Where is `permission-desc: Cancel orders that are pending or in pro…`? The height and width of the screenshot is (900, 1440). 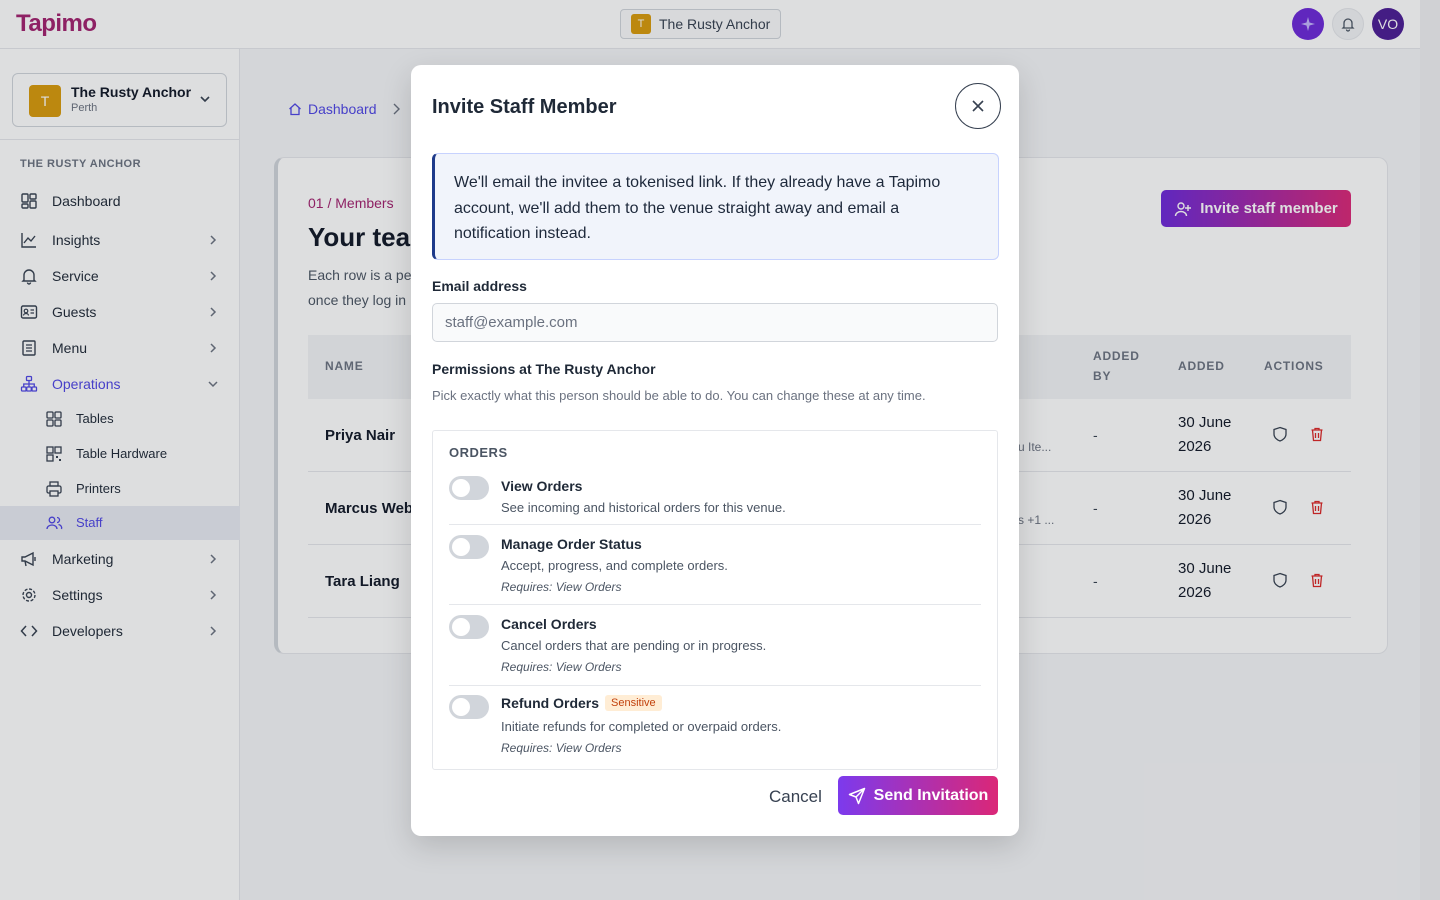
permission-desc: Cancel orders that are pending or in pro… is located at coordinates (634, 645).